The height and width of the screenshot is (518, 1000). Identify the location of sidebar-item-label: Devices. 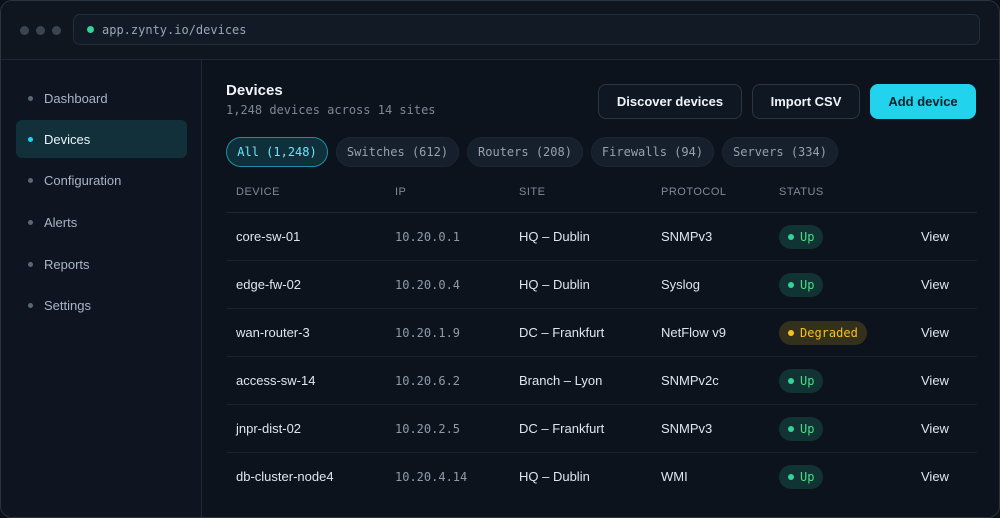
(67, 139).